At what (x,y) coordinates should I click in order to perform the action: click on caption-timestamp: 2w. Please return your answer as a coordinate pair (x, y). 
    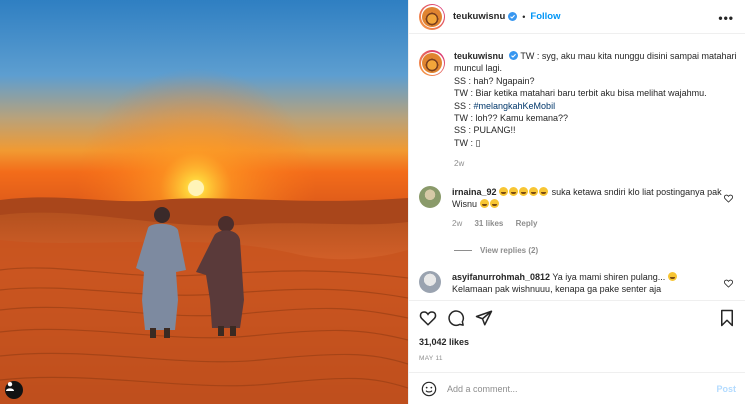
    Looking at the image, I should click on (459, 164).